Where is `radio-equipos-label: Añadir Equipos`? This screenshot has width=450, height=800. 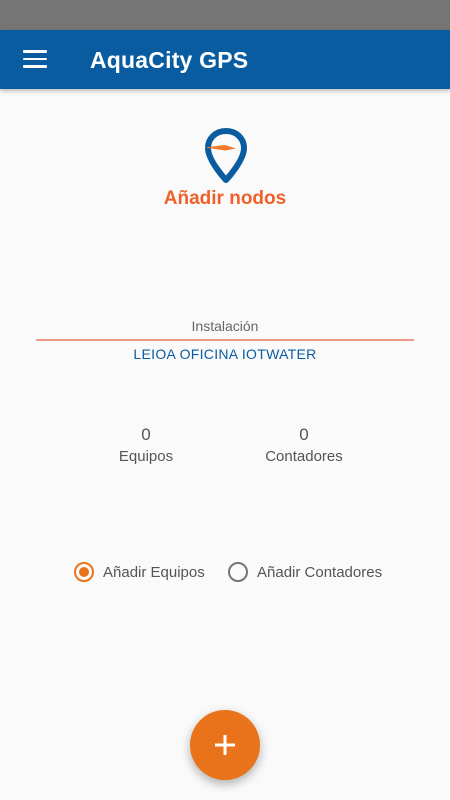 radio-equipos-label: Añadir Equipos is located at coordinates (154, 572).